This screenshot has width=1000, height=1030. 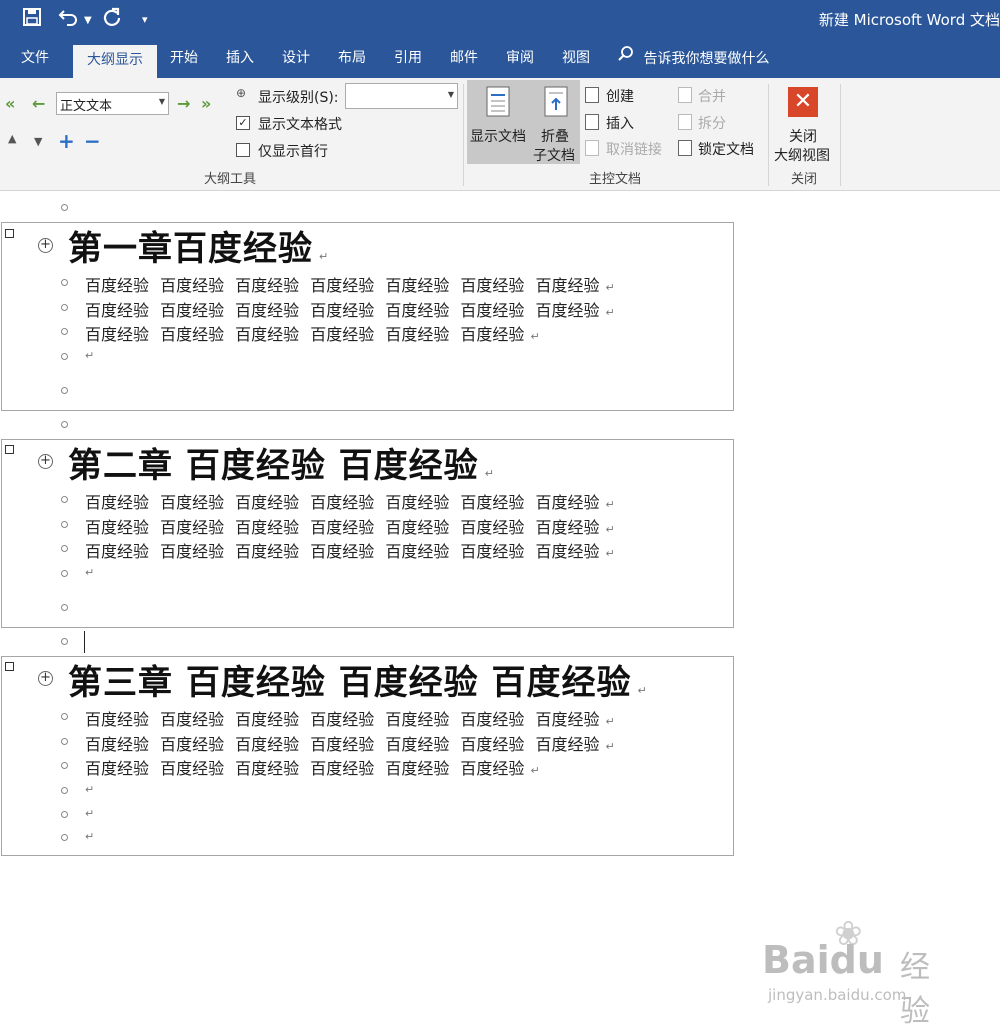 I want to click on show-document-icon, so click(x=499, y=104).